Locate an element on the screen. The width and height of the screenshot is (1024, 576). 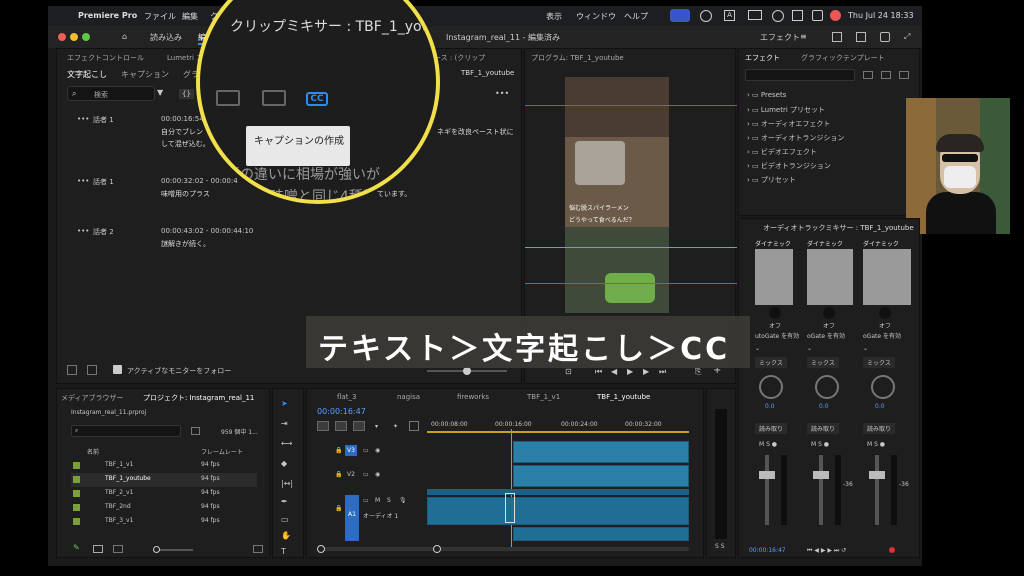
lock-icon: 🔒 is located at coordinates (338, 474).